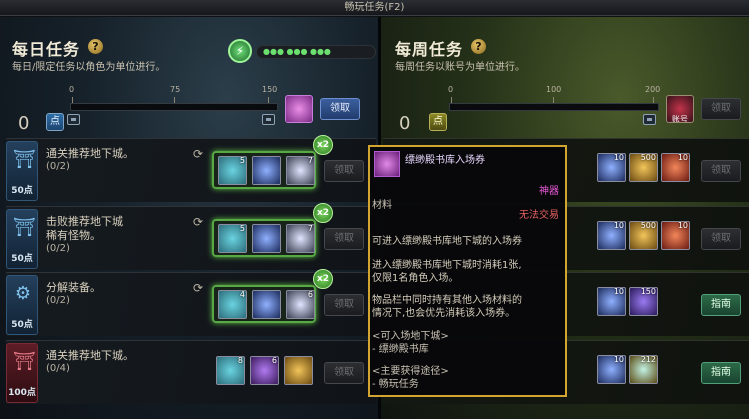 The width and height of the screenshot is (749, 419). I want to click on tooltip-title: 缥缈殿书库入场券, so click(445, 160).